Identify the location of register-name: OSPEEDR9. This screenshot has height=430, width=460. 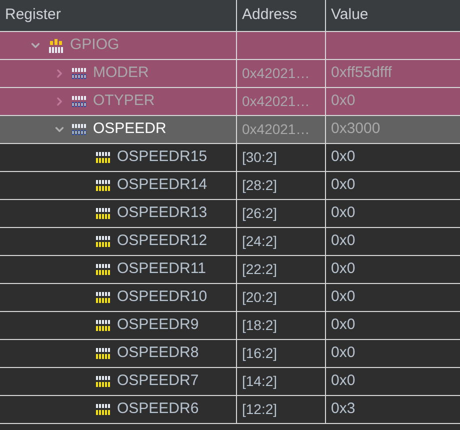
(158, 325).